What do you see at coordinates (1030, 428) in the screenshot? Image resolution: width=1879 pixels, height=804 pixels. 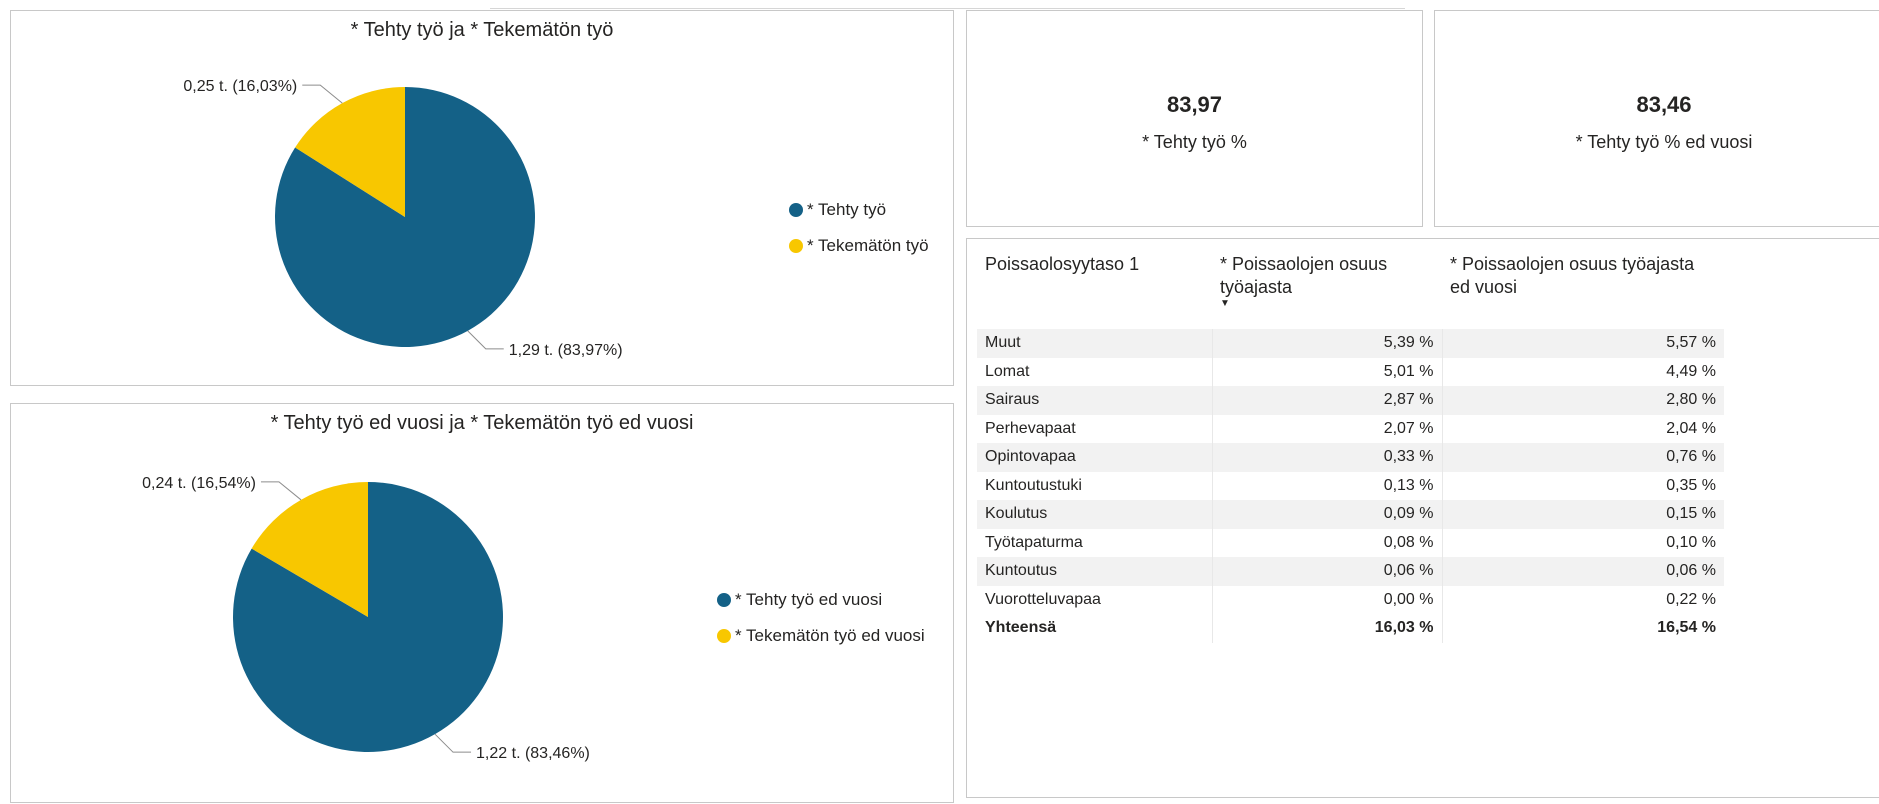 I see `cell-syy: Perhevapaat` at bounding box center [1030, 428].